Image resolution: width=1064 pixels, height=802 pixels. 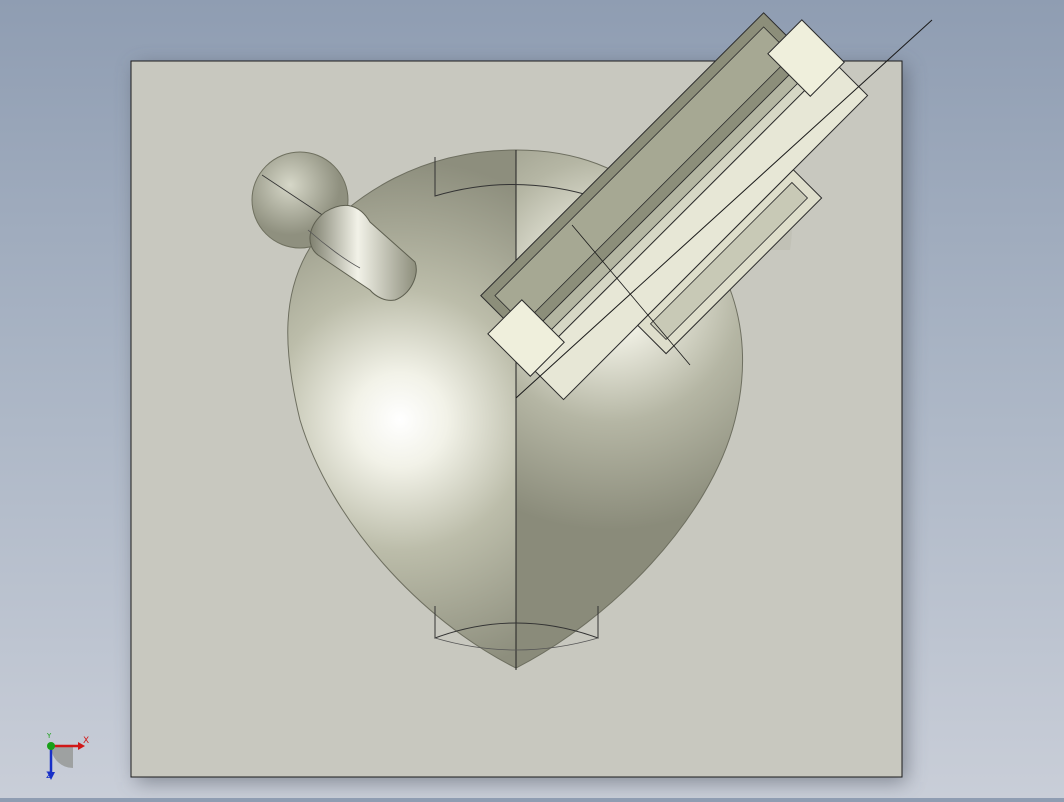 I want to click on y-axis-dot, so click(x=51, y=746).